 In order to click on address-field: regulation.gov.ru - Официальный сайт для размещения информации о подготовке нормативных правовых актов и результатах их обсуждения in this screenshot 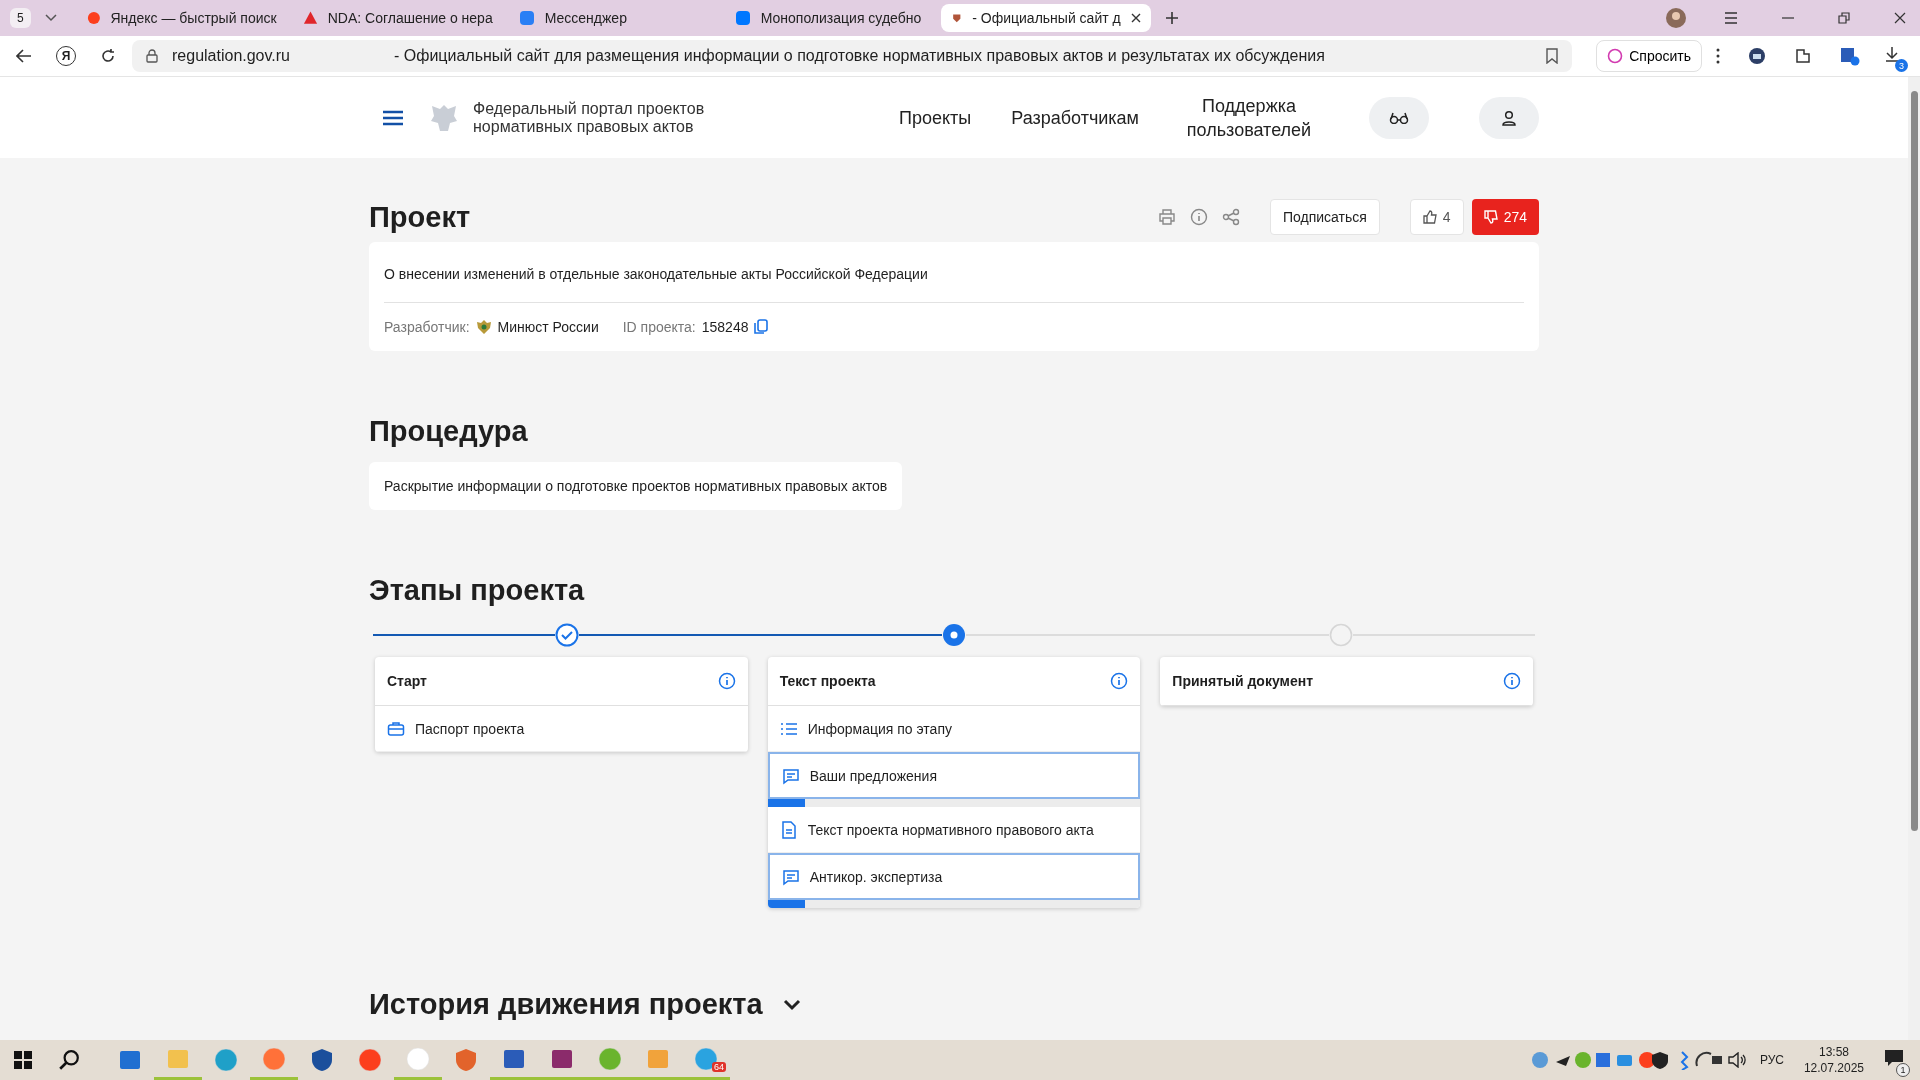, I will do `click(852, 56)`.